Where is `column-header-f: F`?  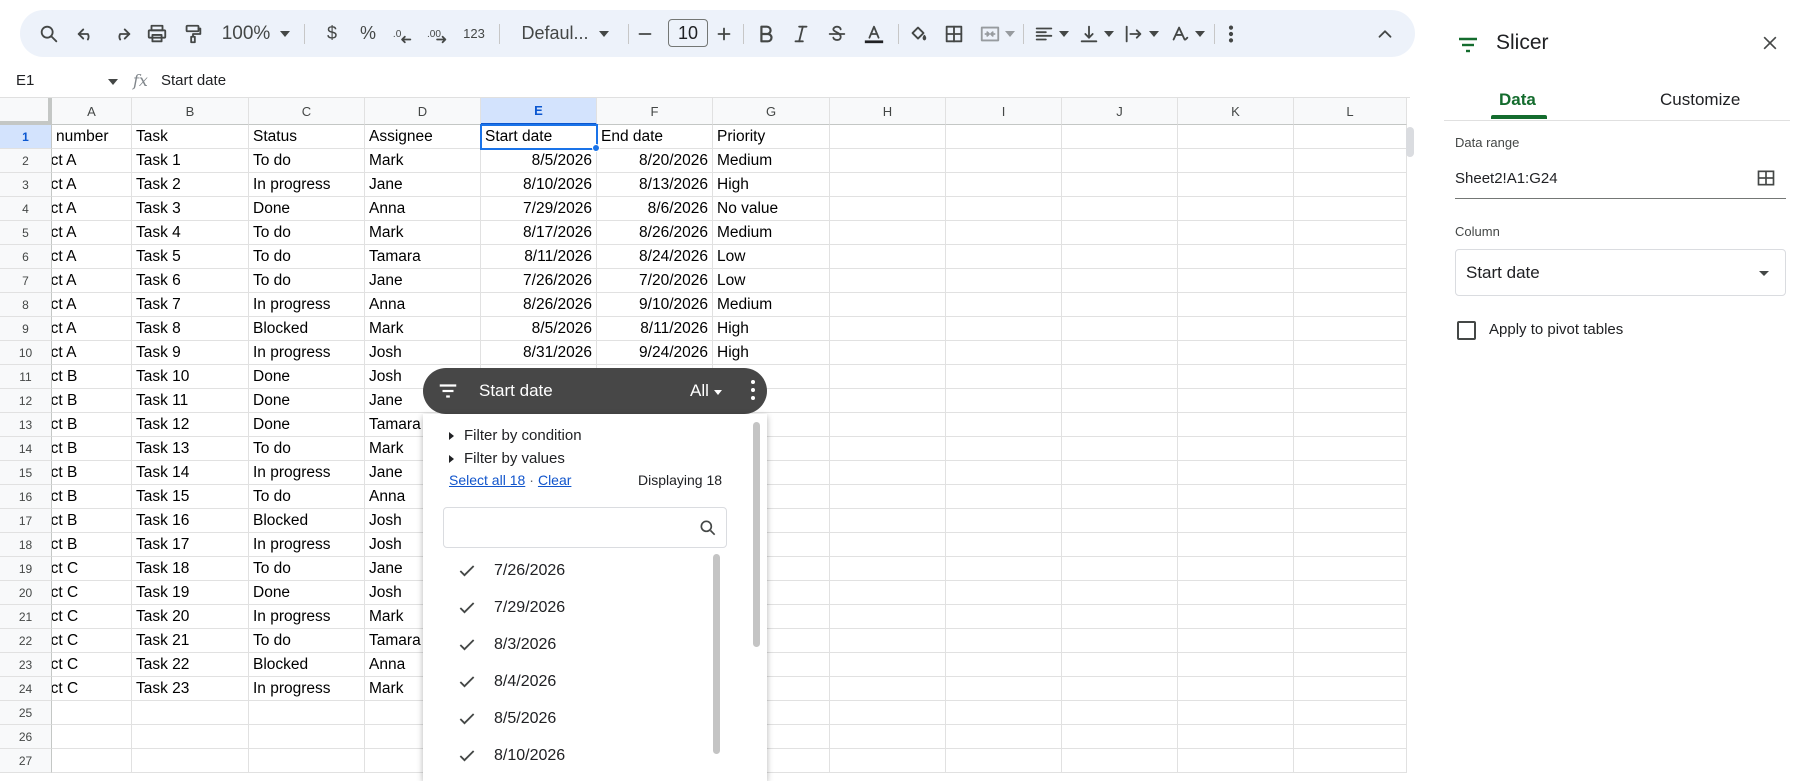
column-header-f: F is located at coordinates (655, 111).